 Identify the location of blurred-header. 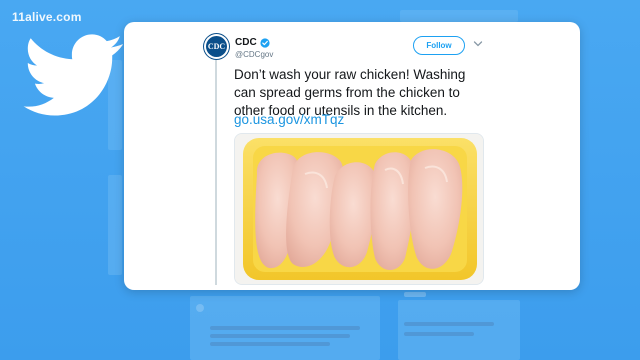
(459, 16).